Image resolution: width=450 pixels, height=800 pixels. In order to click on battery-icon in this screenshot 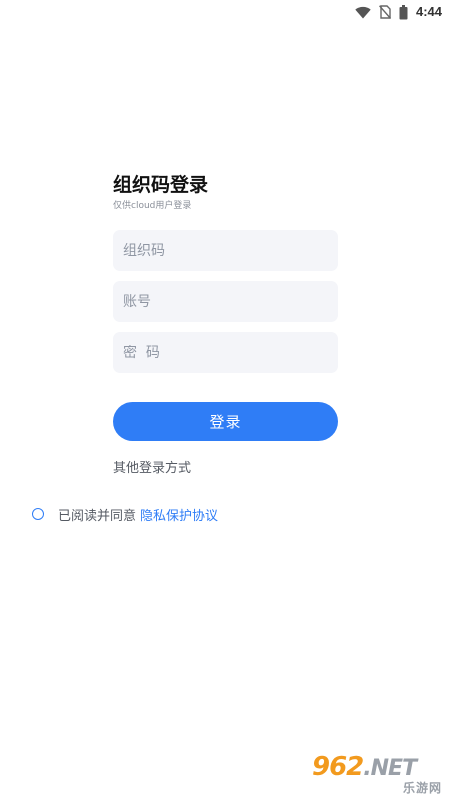, I will do `click(403, 11)`.